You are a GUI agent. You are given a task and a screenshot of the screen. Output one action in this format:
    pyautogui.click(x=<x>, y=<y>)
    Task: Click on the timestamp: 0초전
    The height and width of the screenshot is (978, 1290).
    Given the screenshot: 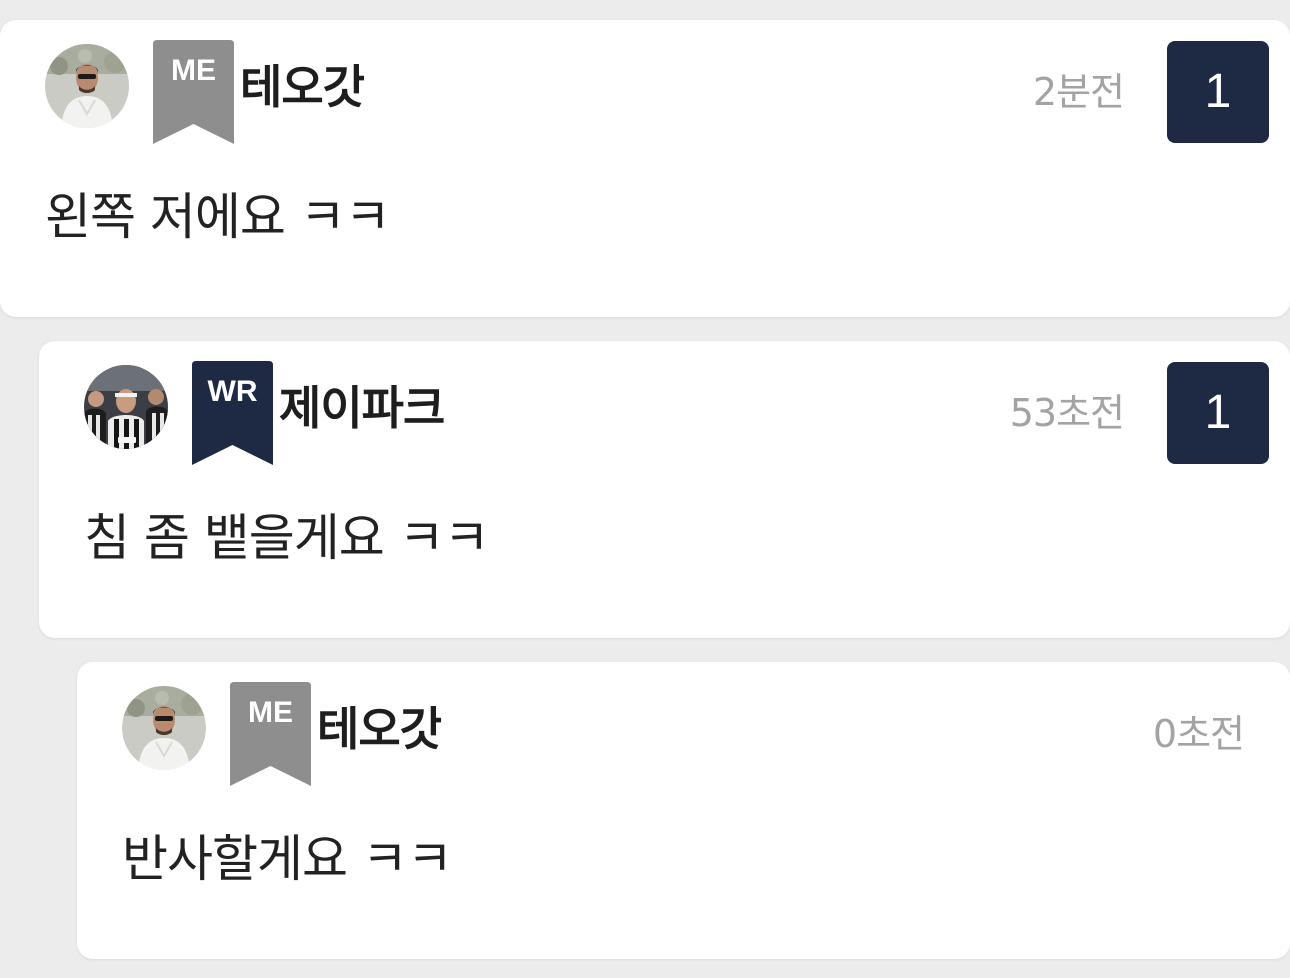 What is the action you would take?
    pyautogui.click(x=1198, y=734)
    